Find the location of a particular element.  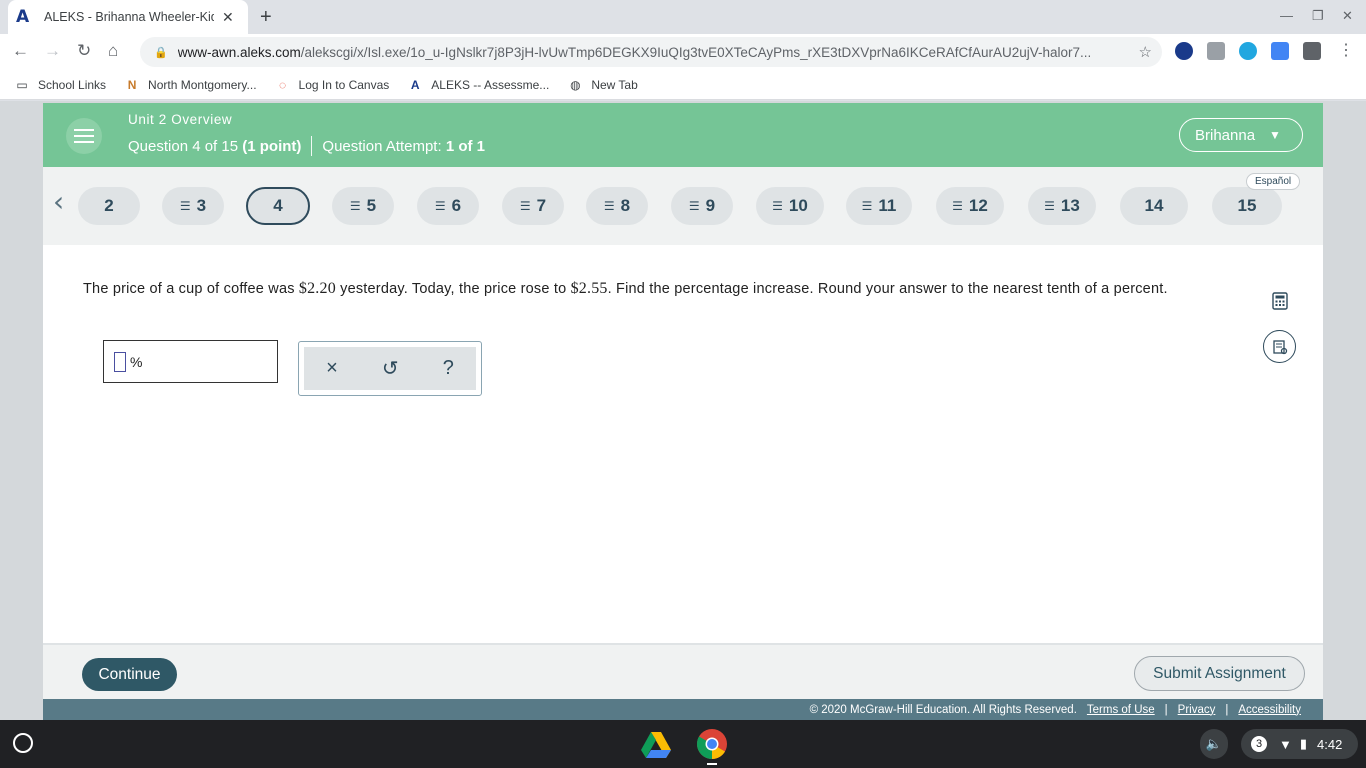

status-tray: 3 ▼ ▮ 4:42 is located at coordinates (1299, 744).